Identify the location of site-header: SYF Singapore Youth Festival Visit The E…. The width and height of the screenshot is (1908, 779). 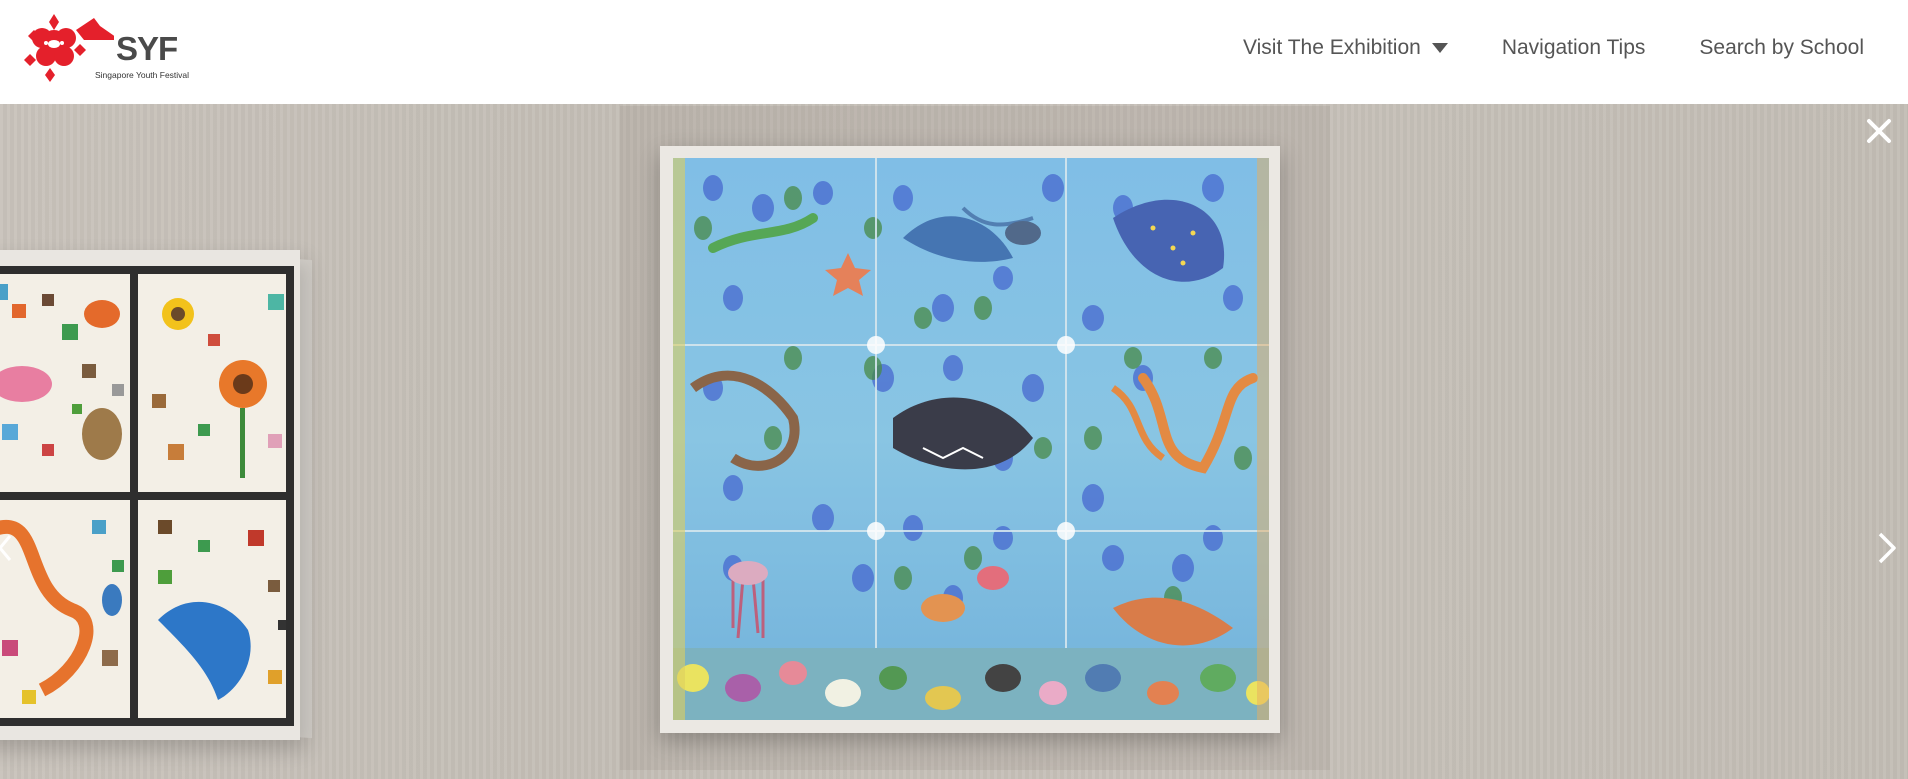
(954, 52).